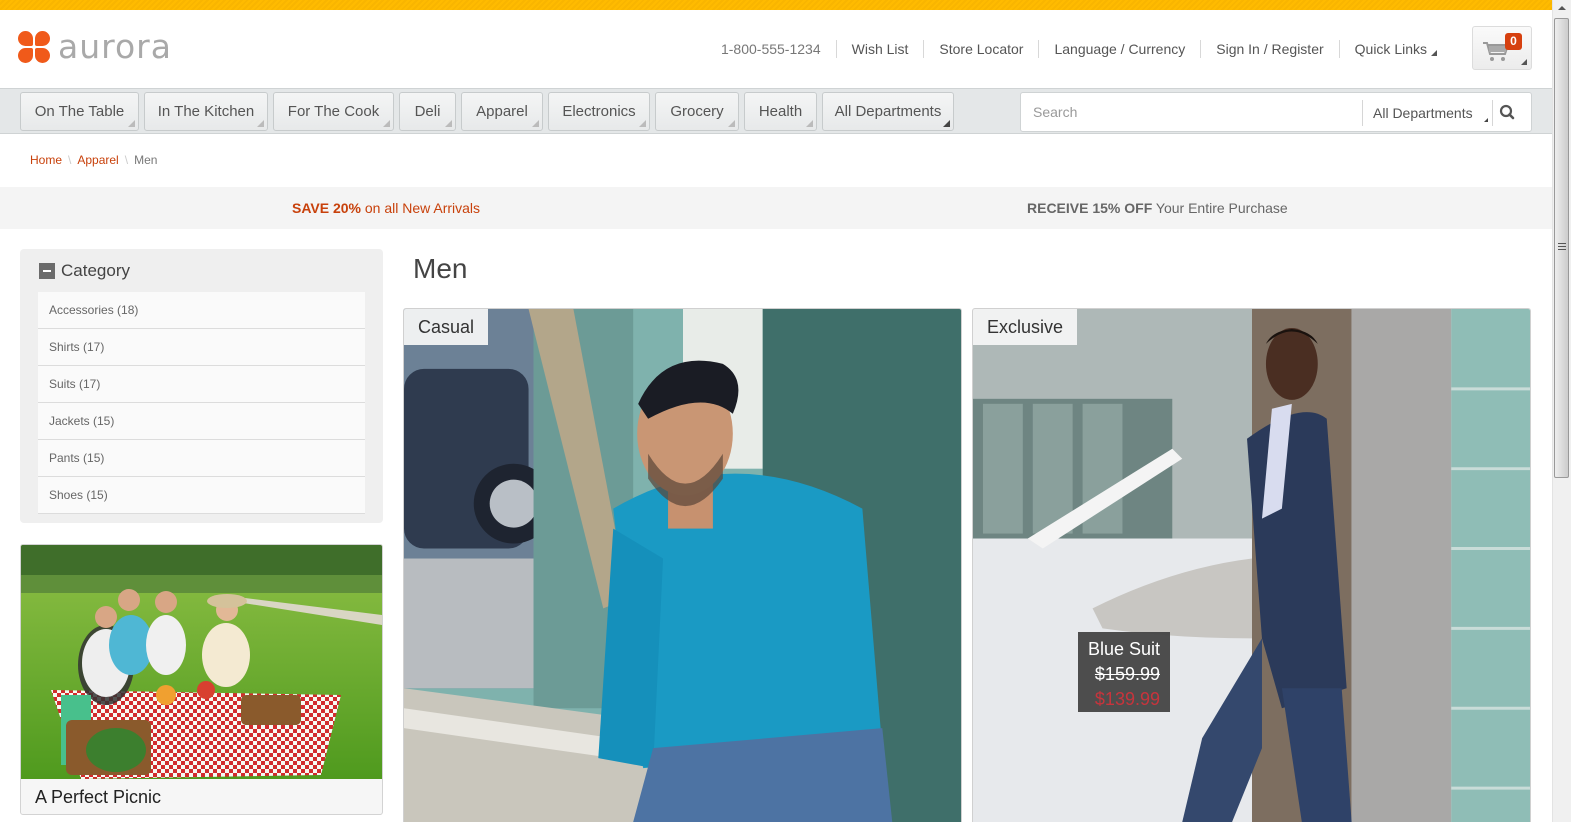  What do you see at coordinates (1220, 208) in the screenshot?
I see `promo-text: Your Entire Purchase` at bounding box center [1220, 208].